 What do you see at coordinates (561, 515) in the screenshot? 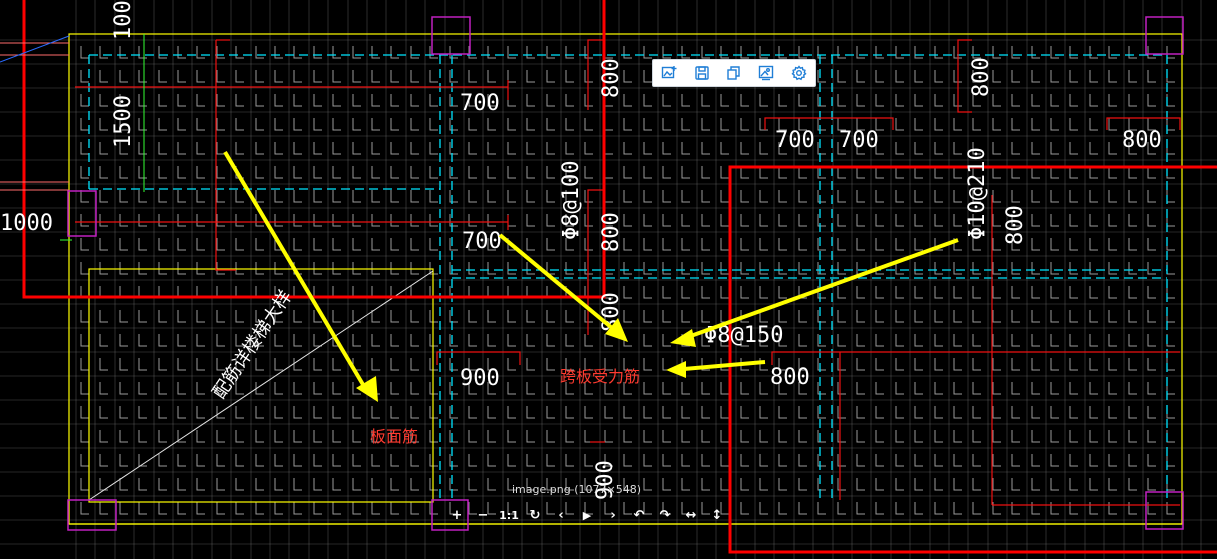
I see `prev-button: ‹` at bounding box center [561, 515].